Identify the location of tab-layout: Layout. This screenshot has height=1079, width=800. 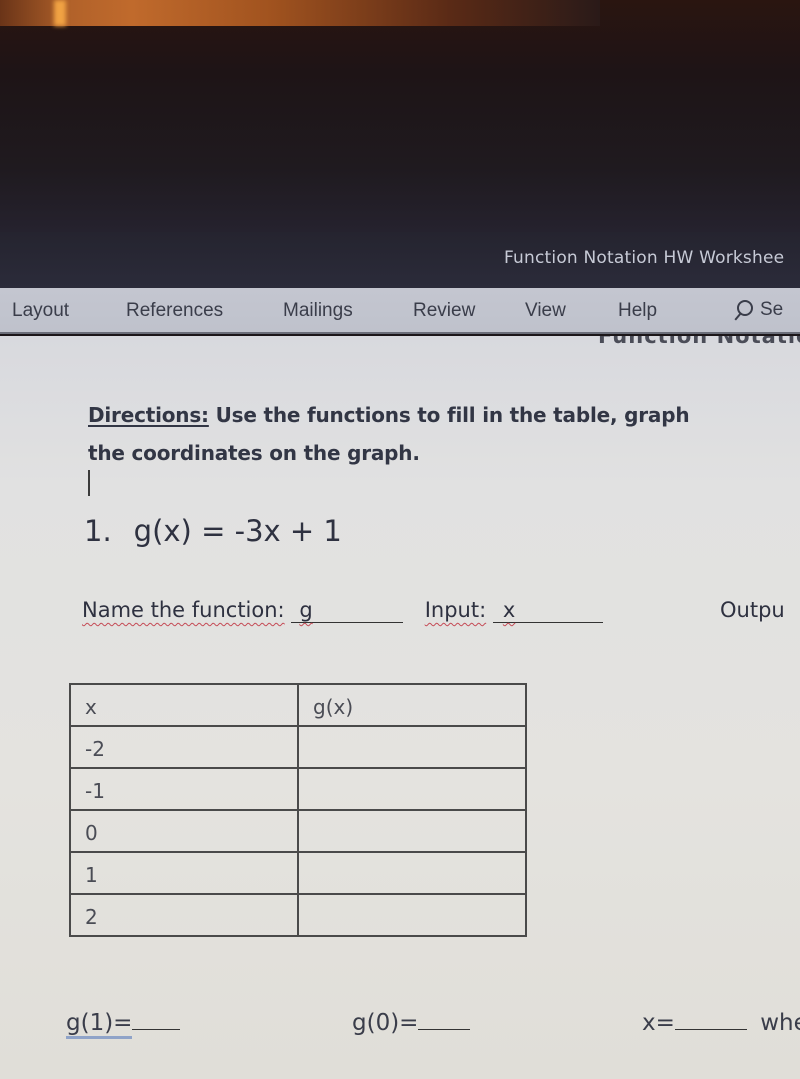
(40, 311).